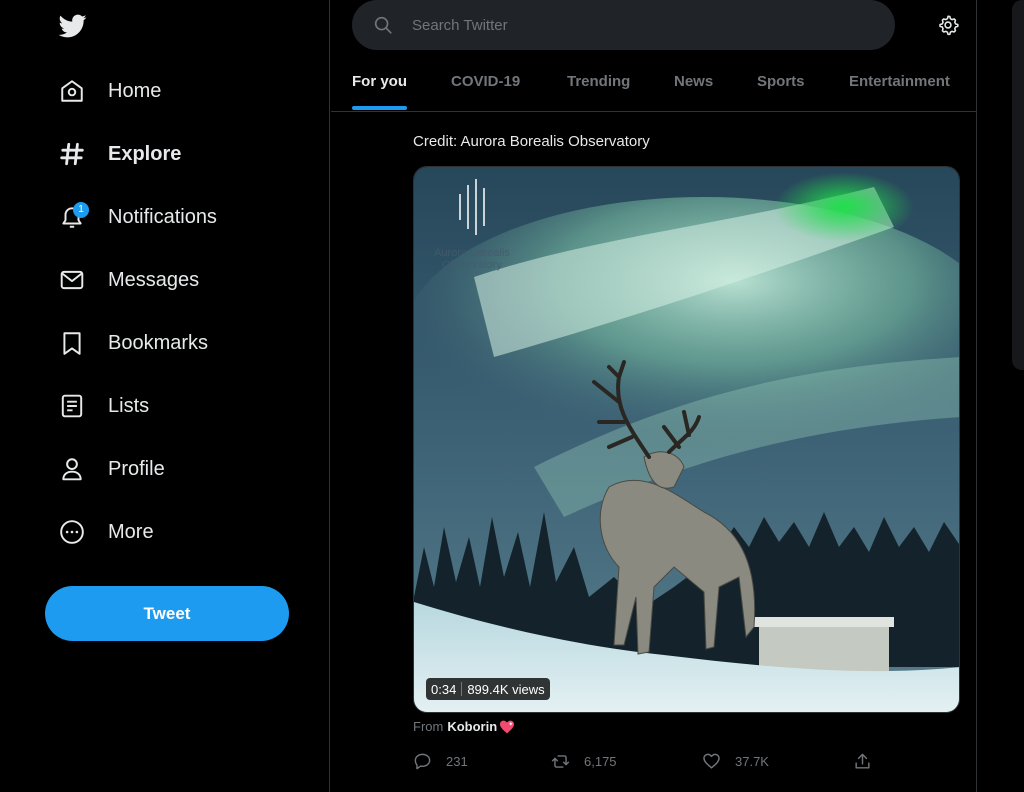 The height and width of the screenshot is (792, 1024). I want to click on video-duration: 0:34, so click(444, 689).